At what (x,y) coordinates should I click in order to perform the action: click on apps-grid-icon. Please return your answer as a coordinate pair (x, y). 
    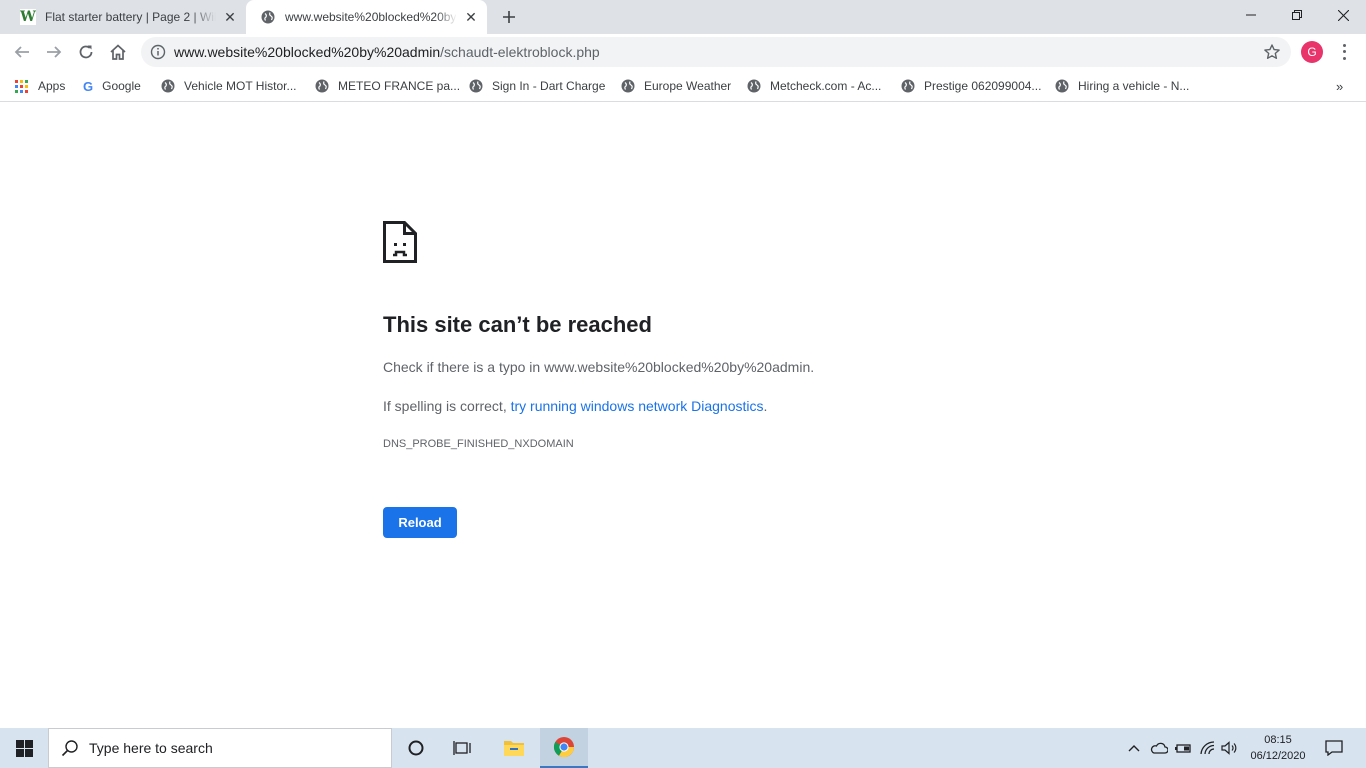
    Looking at the image, I should click on (21, 86).